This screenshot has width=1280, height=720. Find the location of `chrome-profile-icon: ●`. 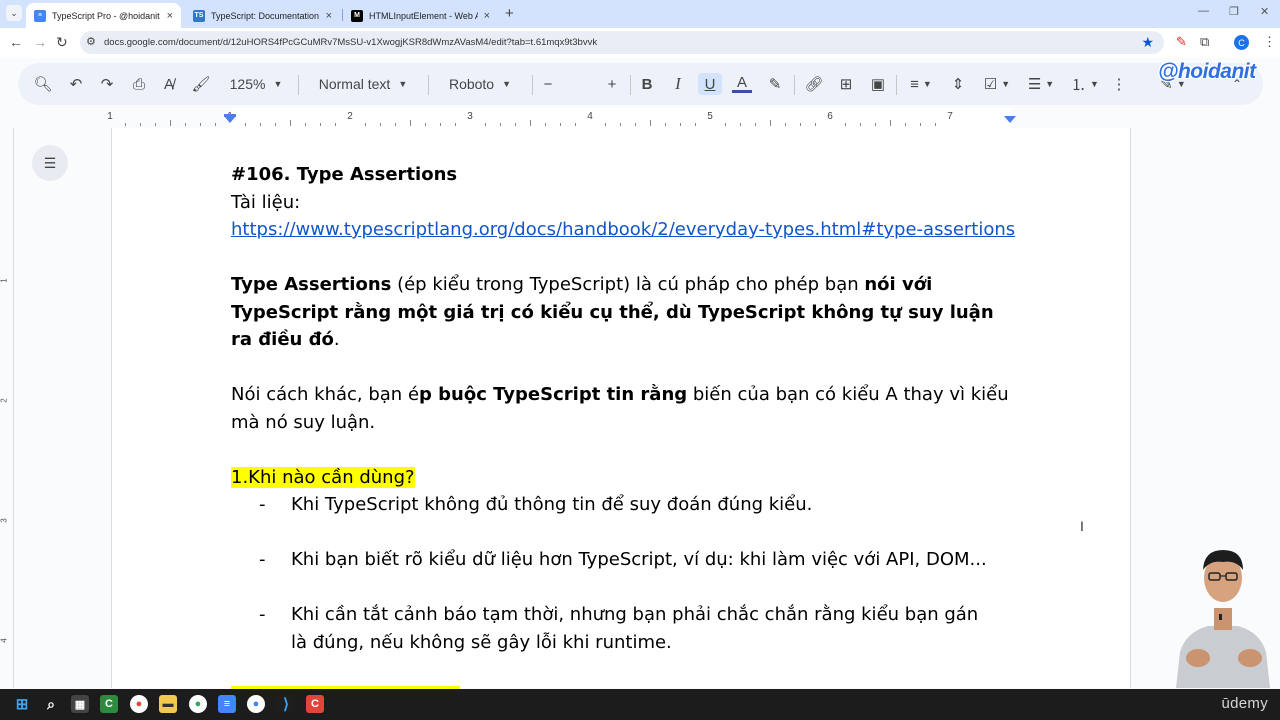

chrome-profile-icon: ● is located at coordinates (198, 704).